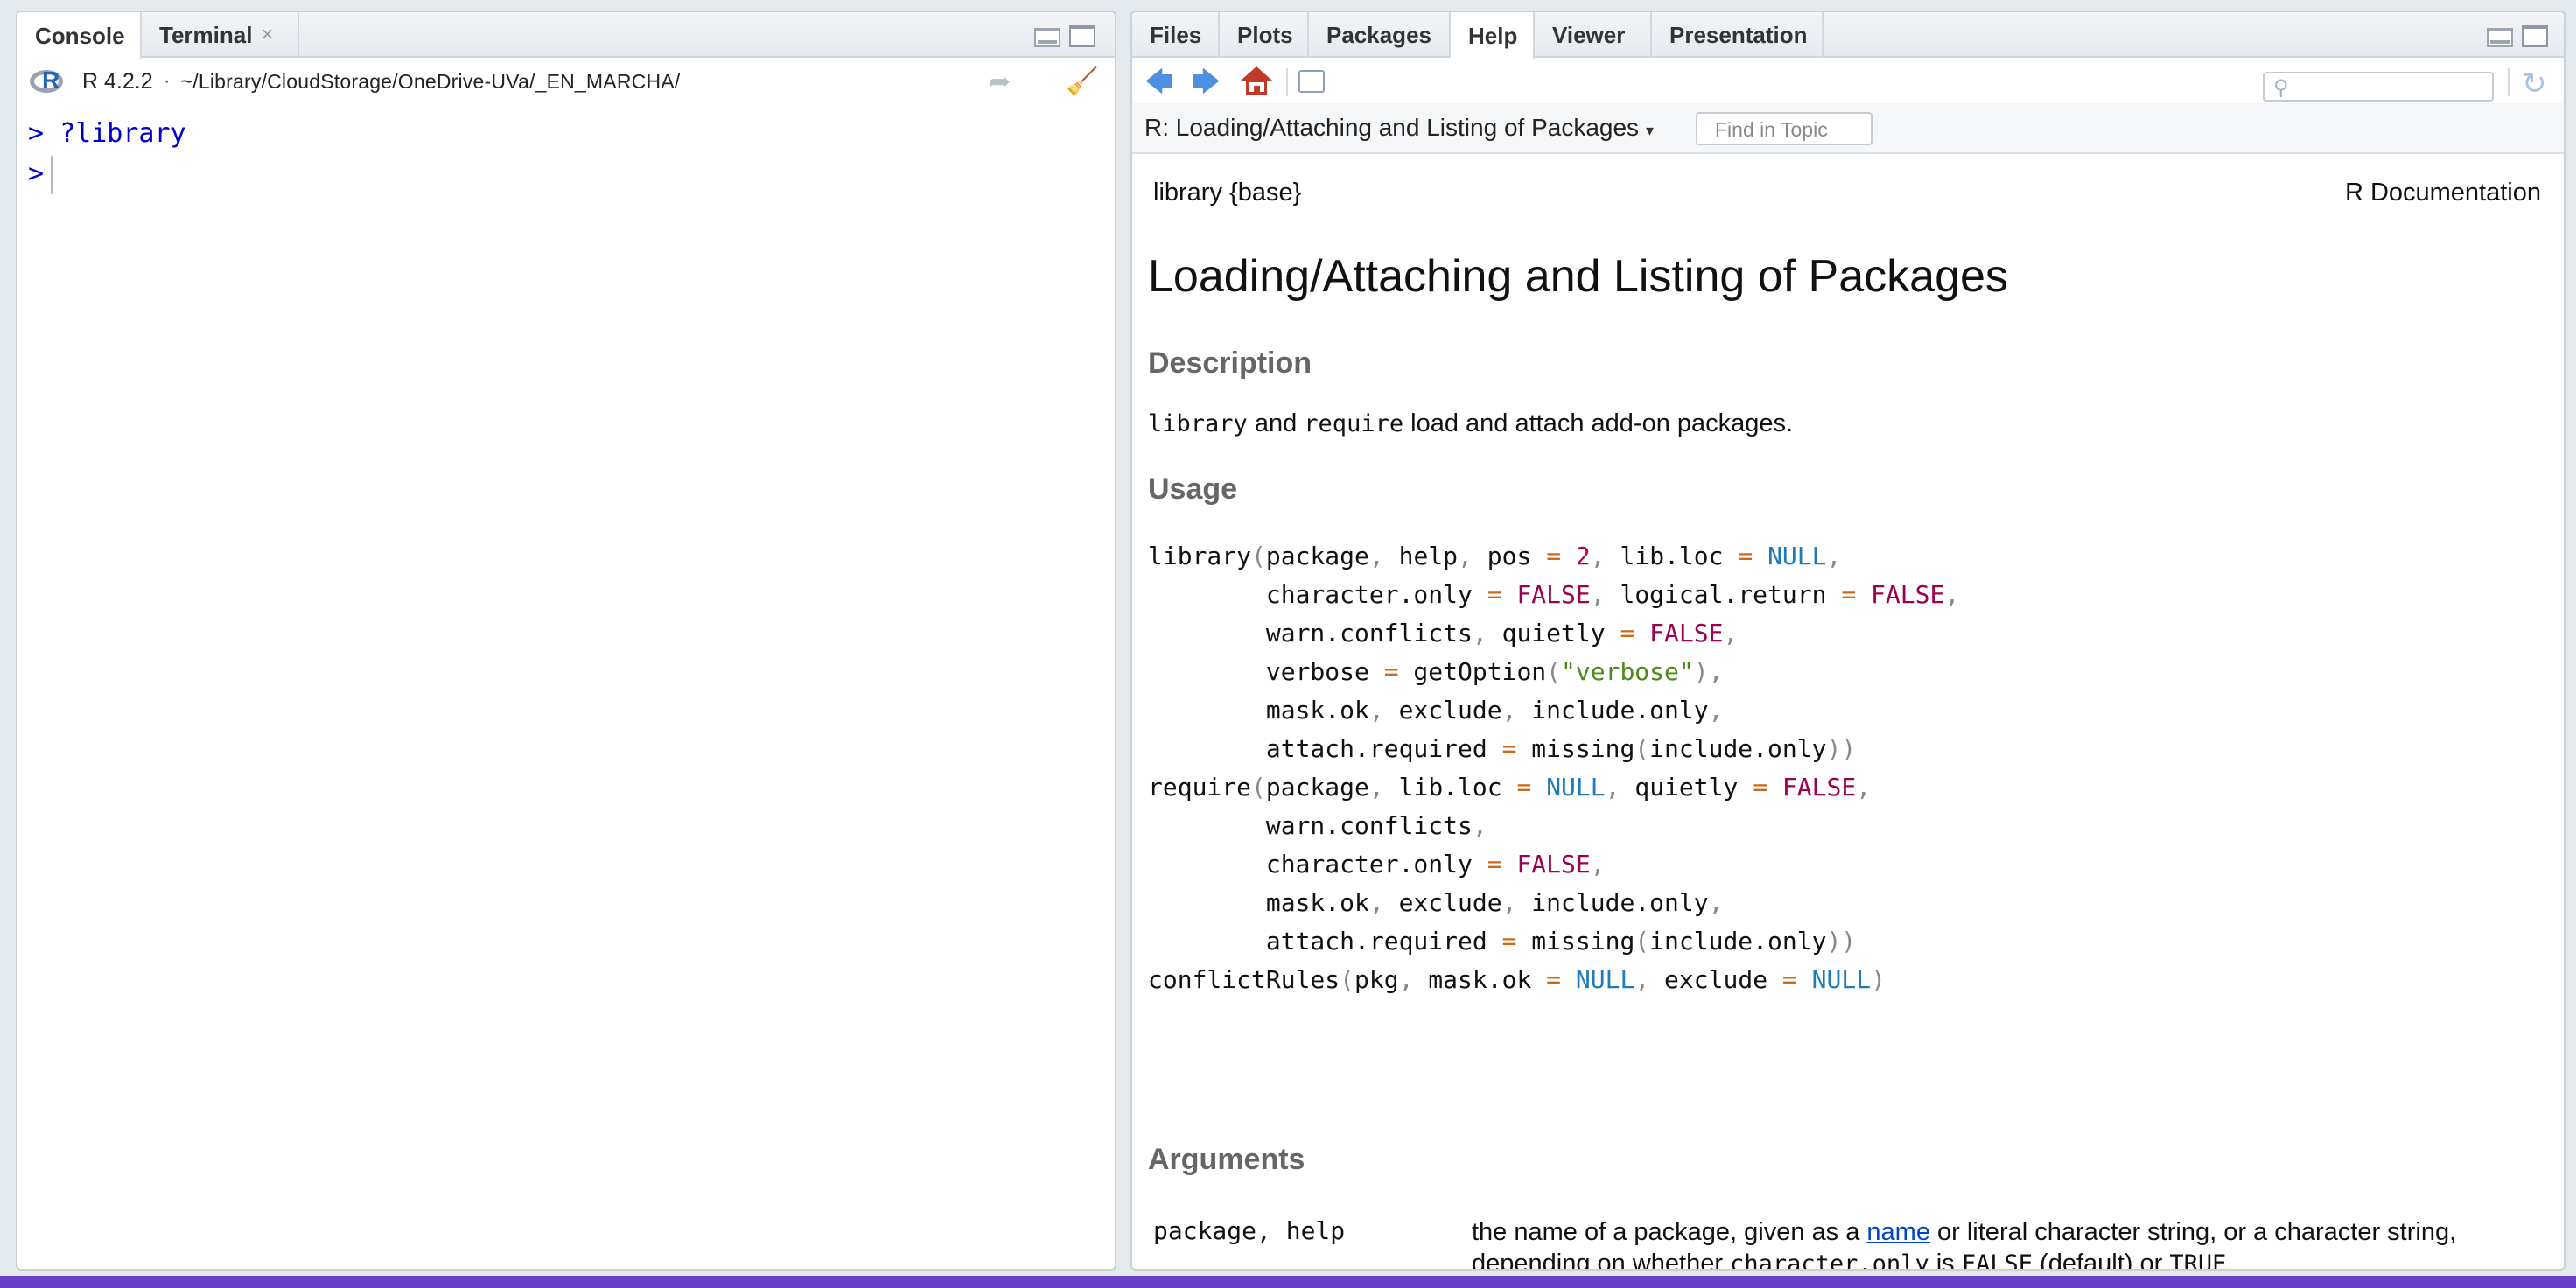 The height and width of the screenshot is (1288, 2576). Describe the element at coordinates (2442, 192) in the screenshot. I see `doc-source-label: R Documentation` at that location.